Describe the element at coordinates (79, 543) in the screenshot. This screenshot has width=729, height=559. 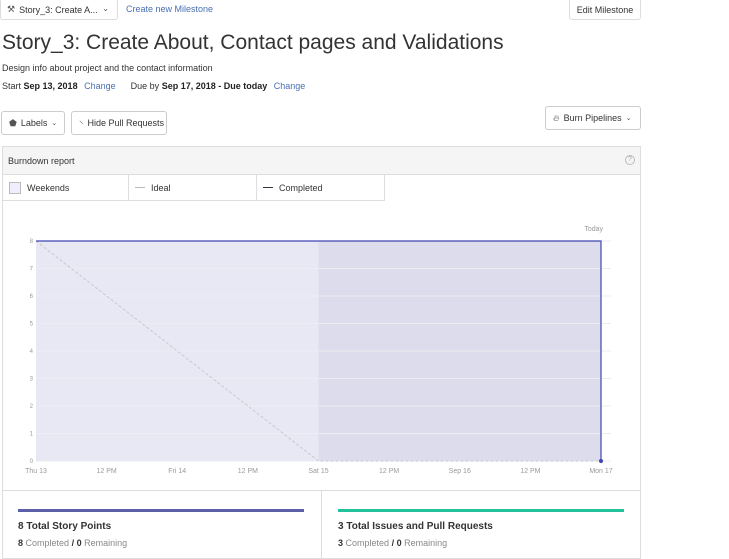
I see `story-points-remaining-count: 0` at that location.